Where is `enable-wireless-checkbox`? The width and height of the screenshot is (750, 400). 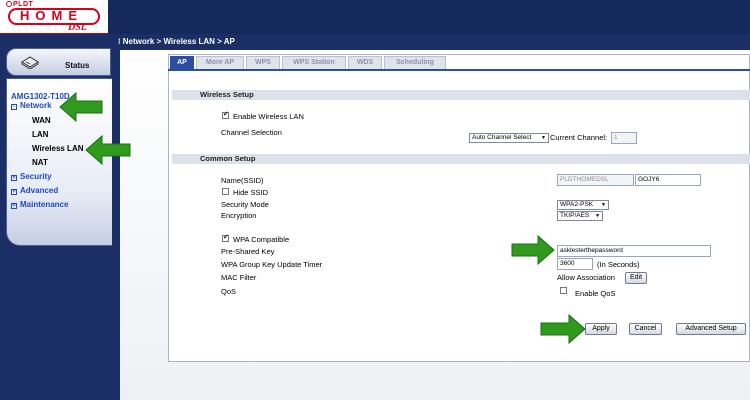 enable-wireless-checkbox is located at coordinates (225, 114).